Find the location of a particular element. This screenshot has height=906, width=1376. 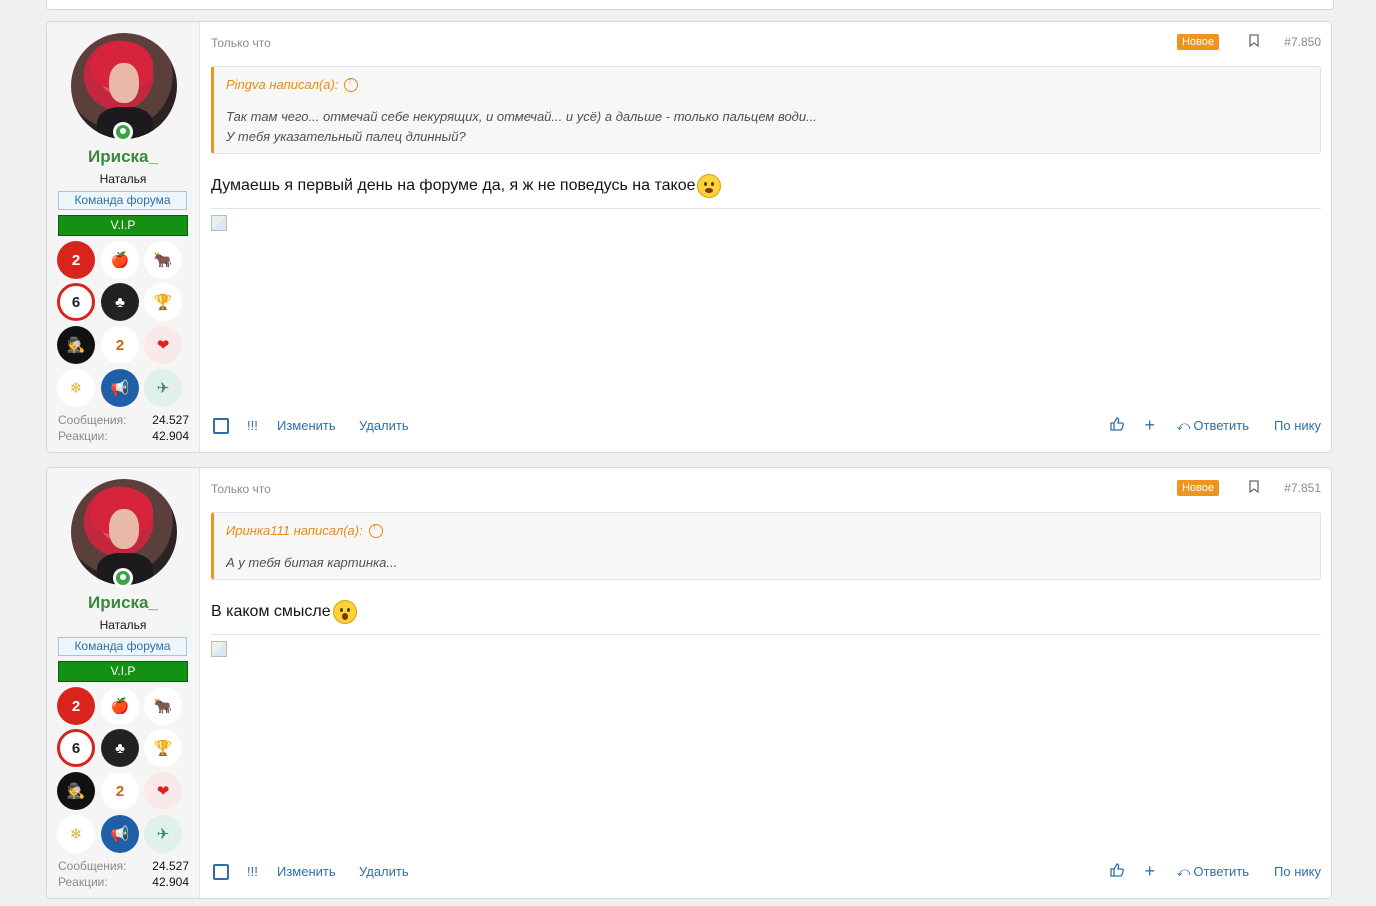

message-body: В каком смысле is located at coordinates (271, 611).